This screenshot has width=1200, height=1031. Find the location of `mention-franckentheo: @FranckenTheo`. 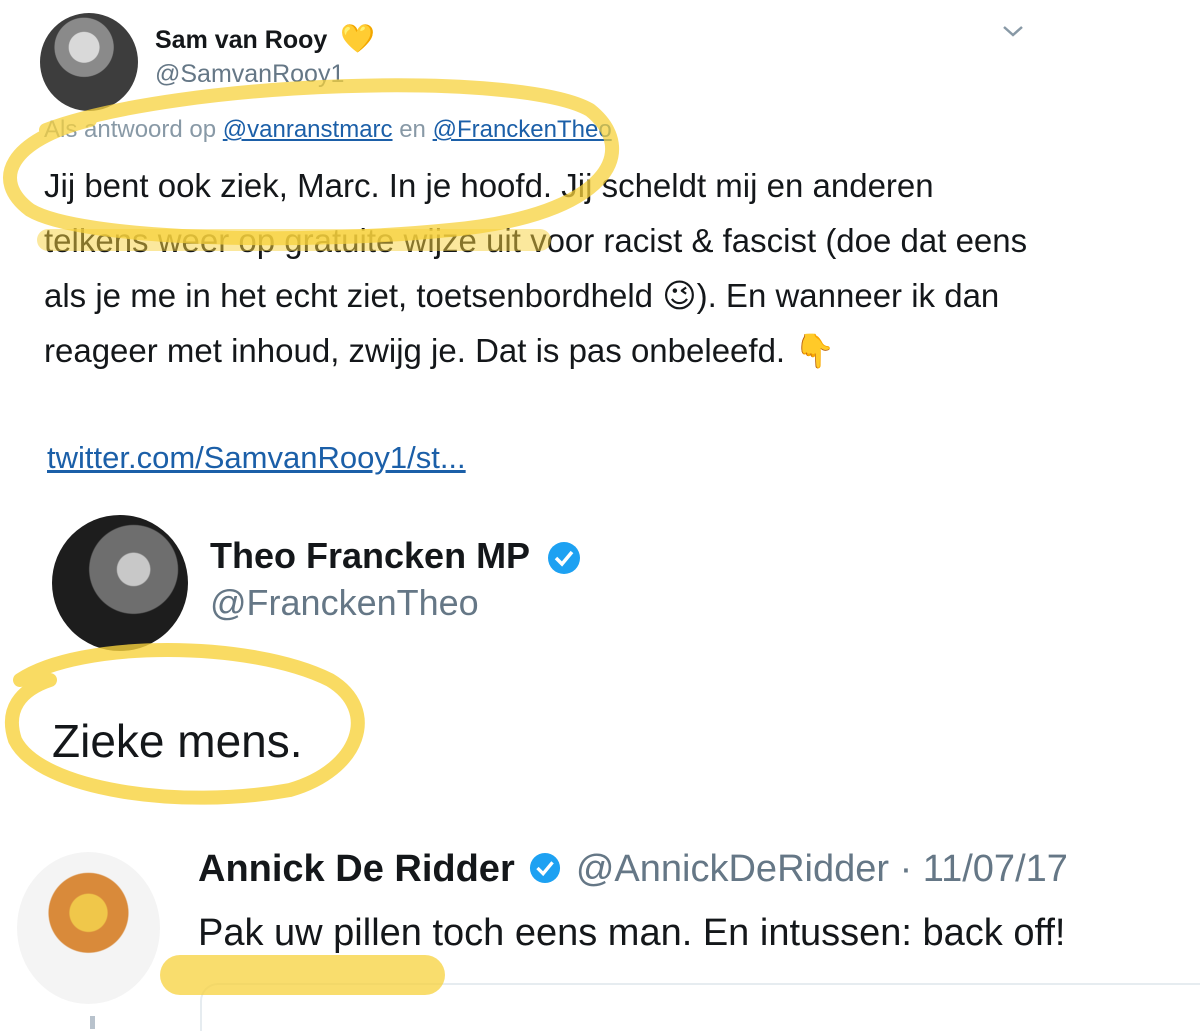

mention-franckentheo: @FranckenTheo is located at coordinates (522, 129).